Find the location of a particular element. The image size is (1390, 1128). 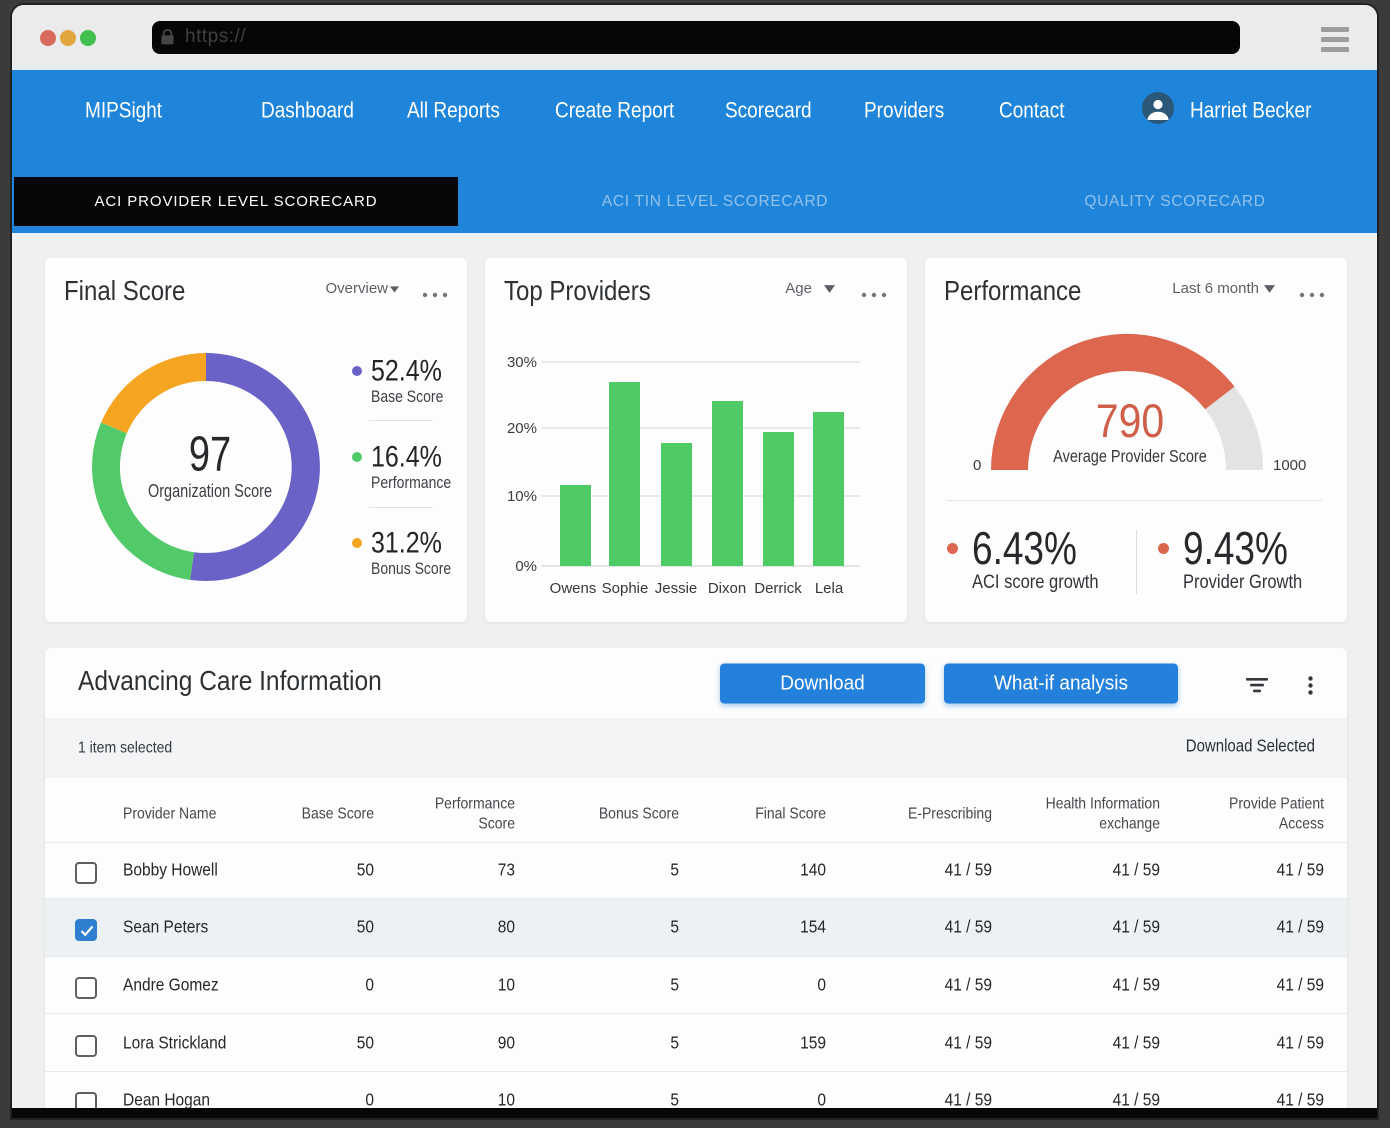

svg-text: 30% is located at coordinates (522, 362).